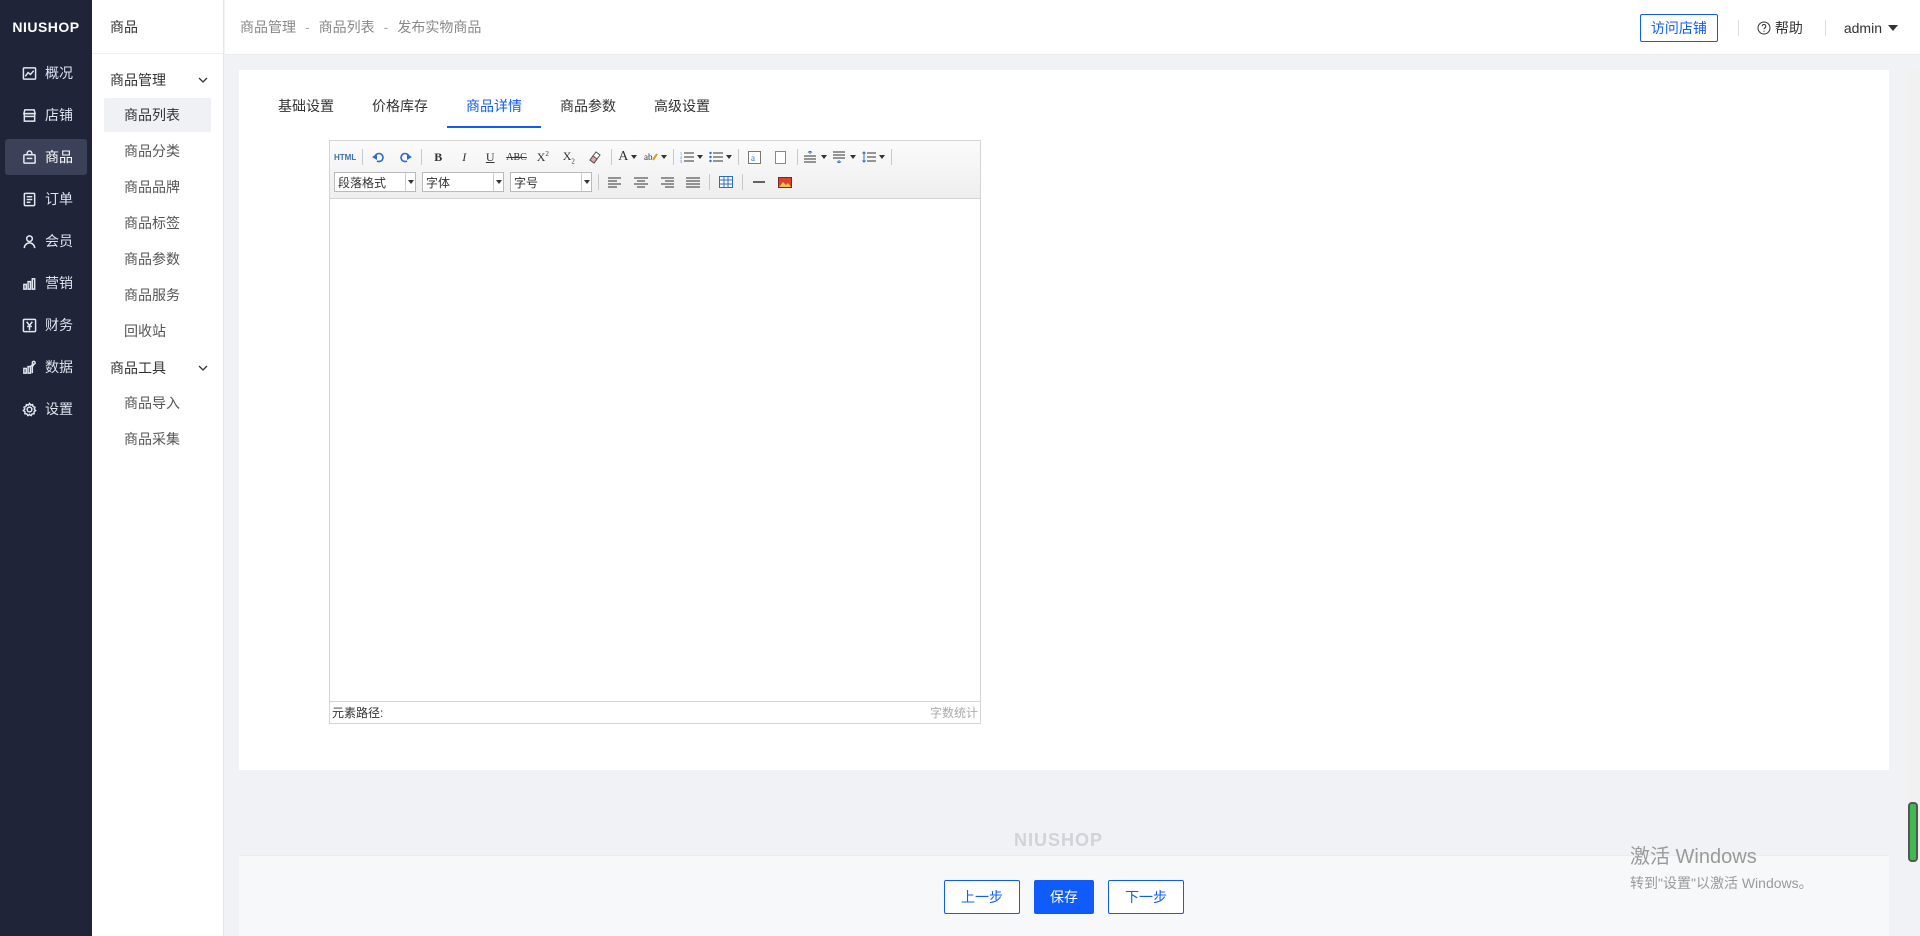 This screenshot has height=936, width=1920. Describe the element at coordinates (716, 157) in the screenshot. I see `unordered-list-icon` at that location.